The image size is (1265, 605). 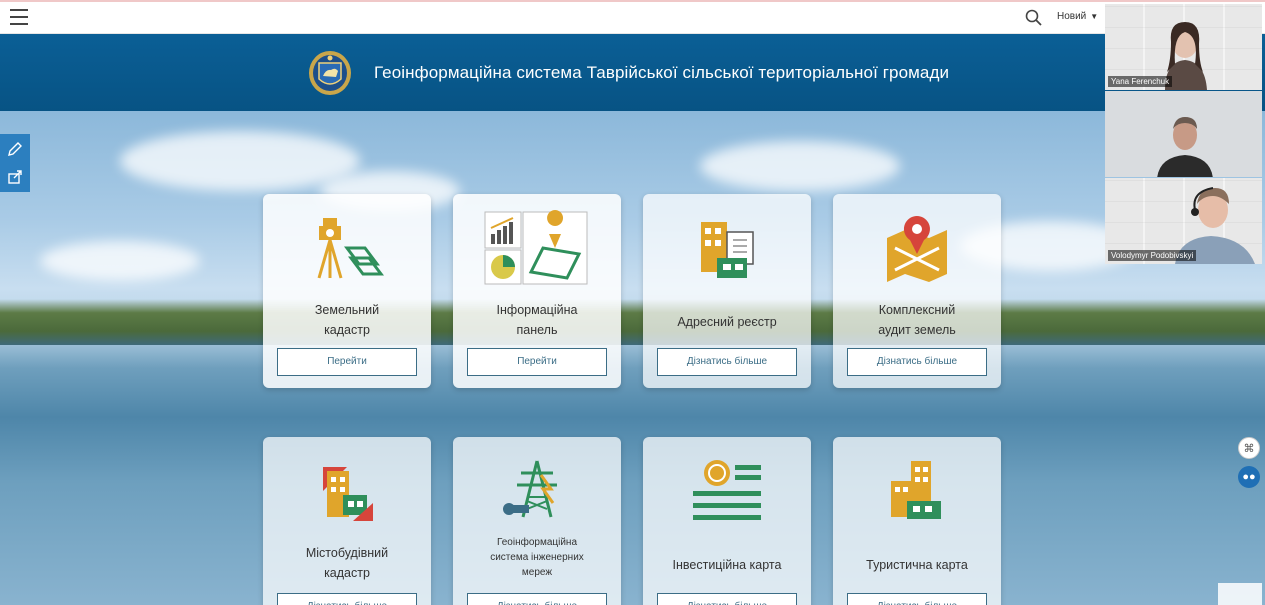 I want to click on new-dropdown: Новий ▼, so click(x=1077, y=16).